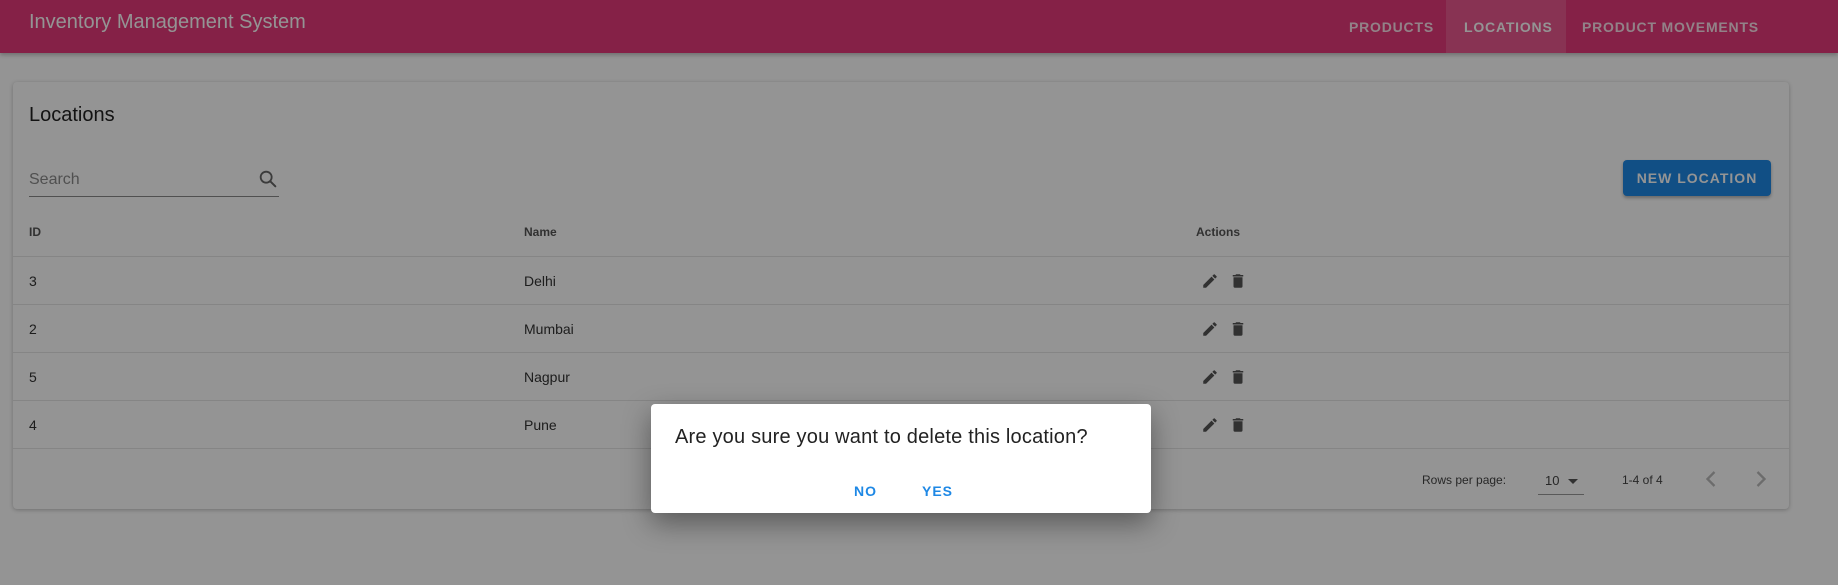 This screenshot has height=585, width=1838. I want to click on no-button: NO, so click(865, 491).